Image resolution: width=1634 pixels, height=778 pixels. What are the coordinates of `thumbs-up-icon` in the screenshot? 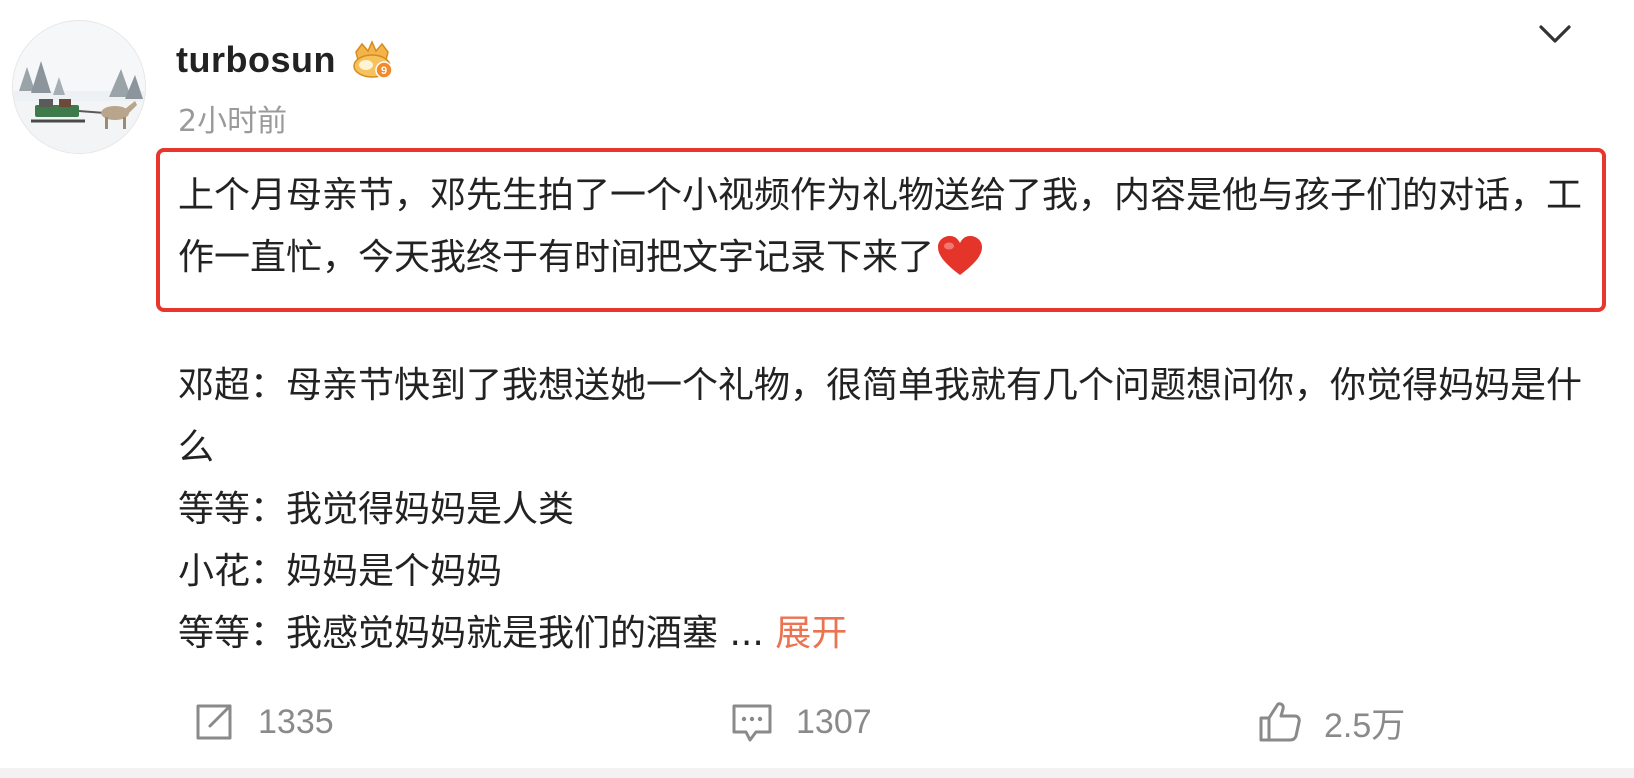 It's located at (1280, 722).